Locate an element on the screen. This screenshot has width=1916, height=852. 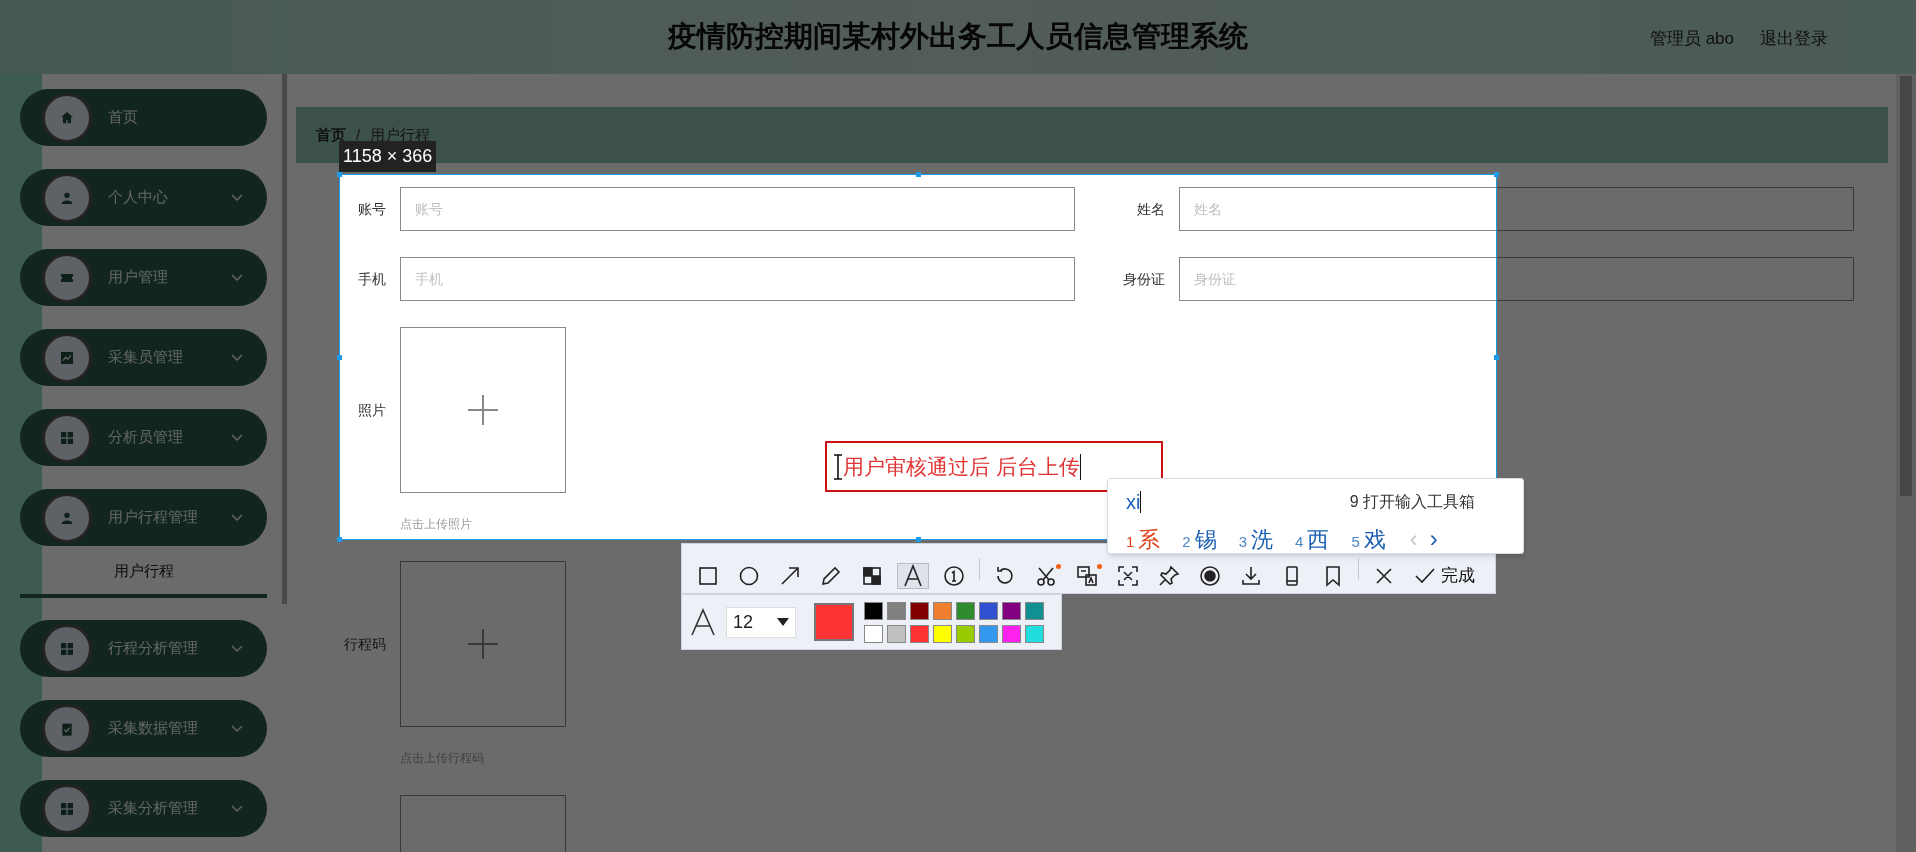
selection-size-label: 1158 × 366 is located at coordinates (388, 156).